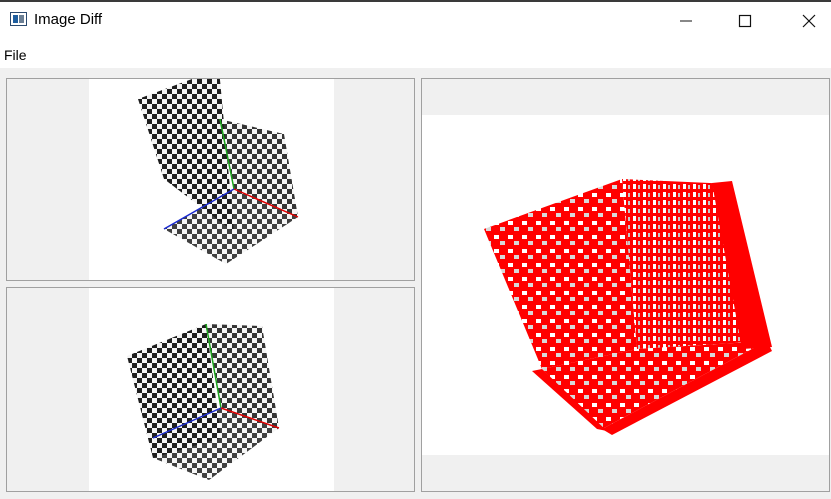 The height and width of the screenshot is (499, 831). I want to click on maximize-button, so click(745, 20).